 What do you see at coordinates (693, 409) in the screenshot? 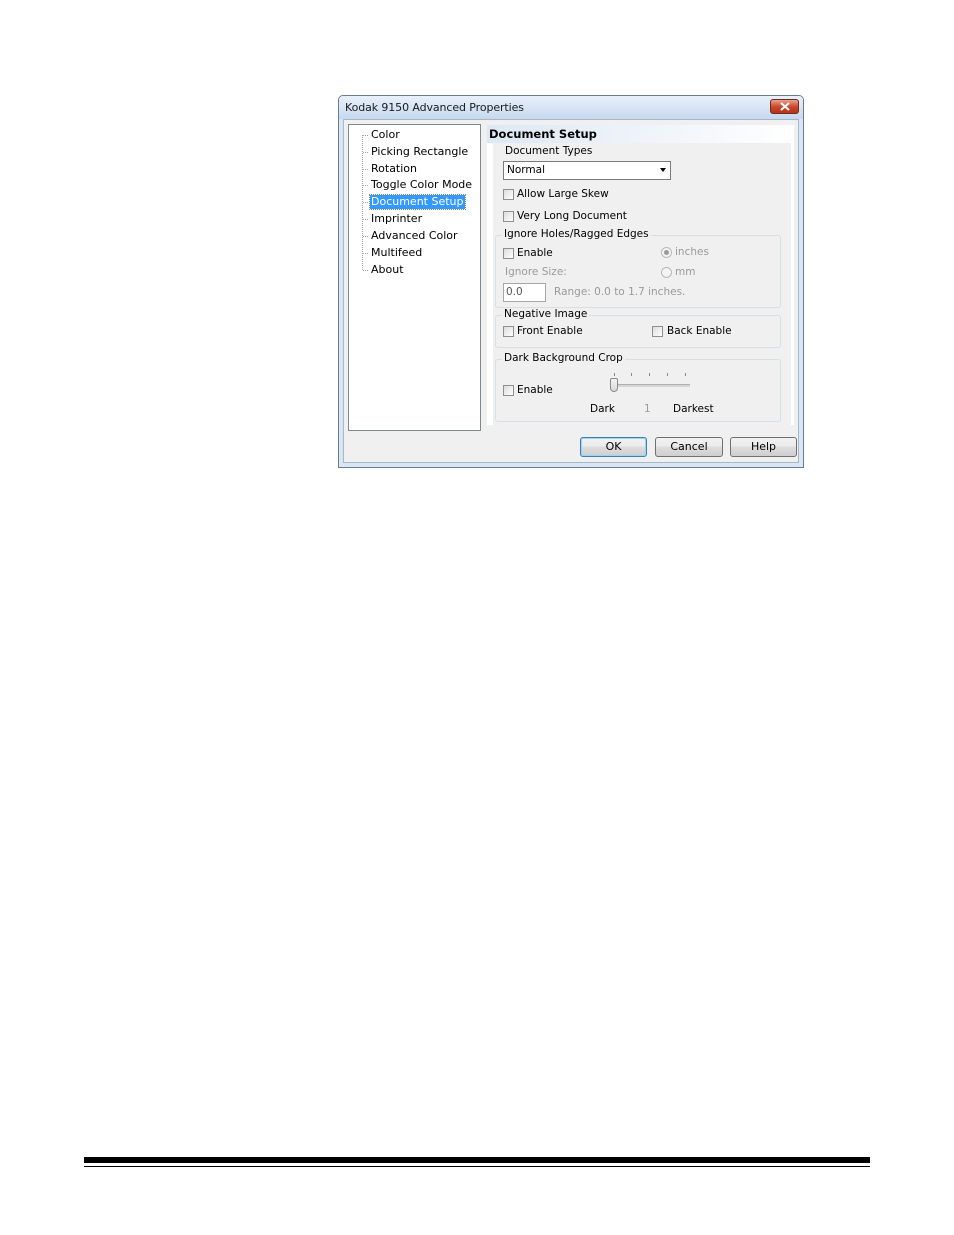
I see `slider-max-label: Darkest` at bounding box center [693, 409].